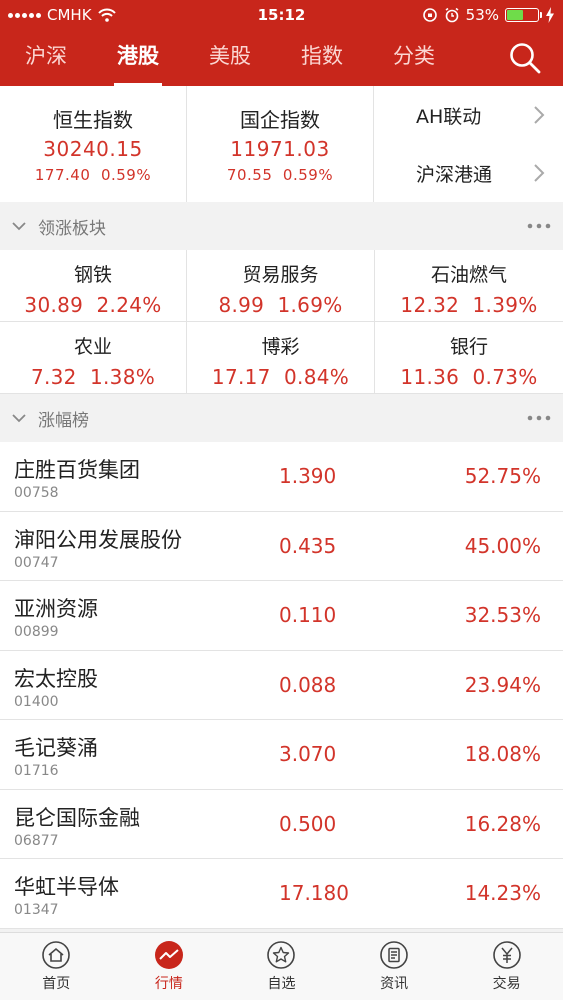 The image size is (563, 1000). I want to click on stock-price: 3.070, so click(308, 754).